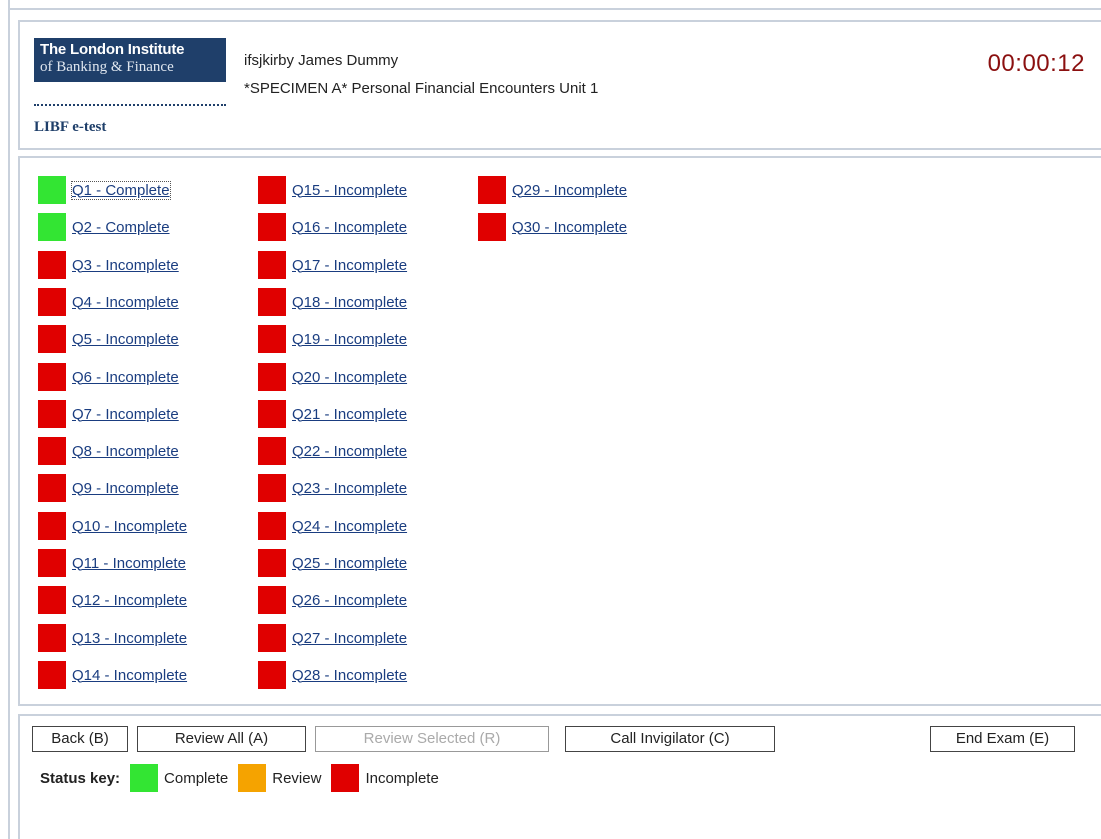  I want to click on question-link: Q24 - Incomplete, so click(349, 526).